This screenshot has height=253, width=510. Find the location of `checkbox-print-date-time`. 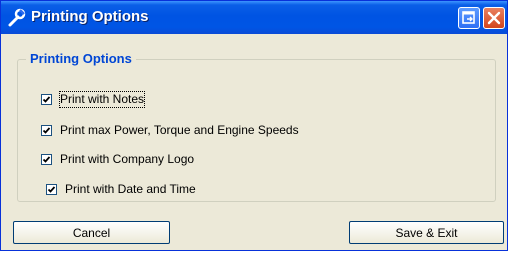

checkbox-print-date-time is located at coordinates (51, 189).